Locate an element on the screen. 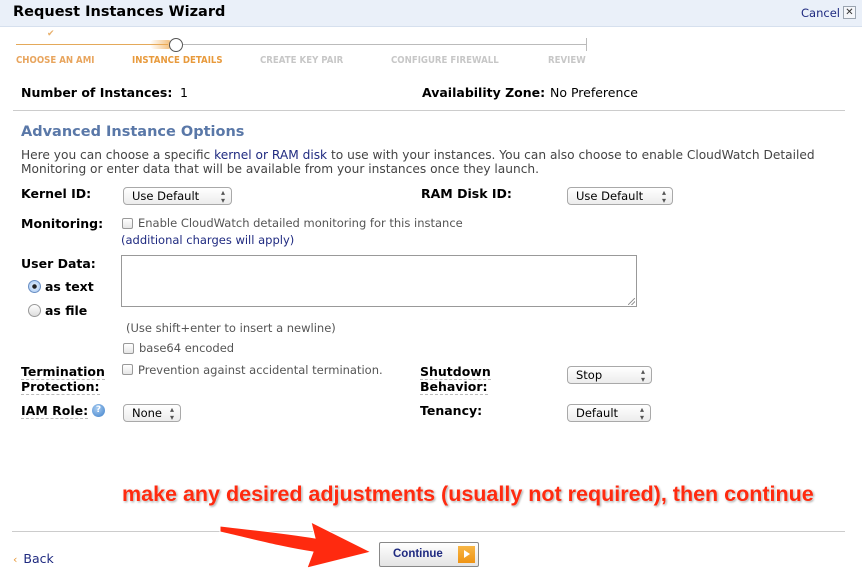 The width and height of the screenshot is (862, 574). back-label: Back is located at coordinates (38, 558).